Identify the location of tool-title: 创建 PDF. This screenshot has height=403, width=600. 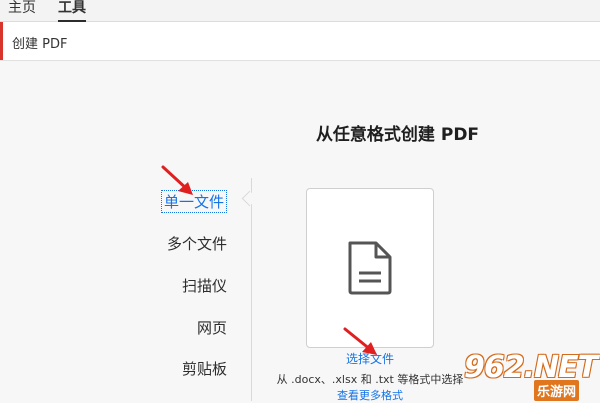
(40, 44).